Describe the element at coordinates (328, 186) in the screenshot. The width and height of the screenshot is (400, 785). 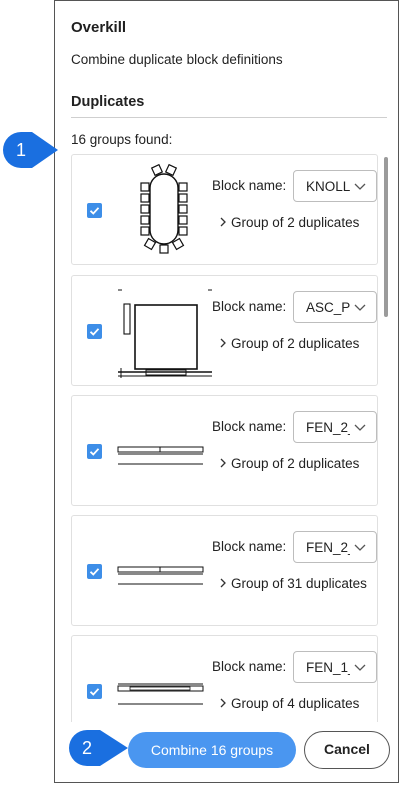
I see `block-name-value: KNOLL` at that location.